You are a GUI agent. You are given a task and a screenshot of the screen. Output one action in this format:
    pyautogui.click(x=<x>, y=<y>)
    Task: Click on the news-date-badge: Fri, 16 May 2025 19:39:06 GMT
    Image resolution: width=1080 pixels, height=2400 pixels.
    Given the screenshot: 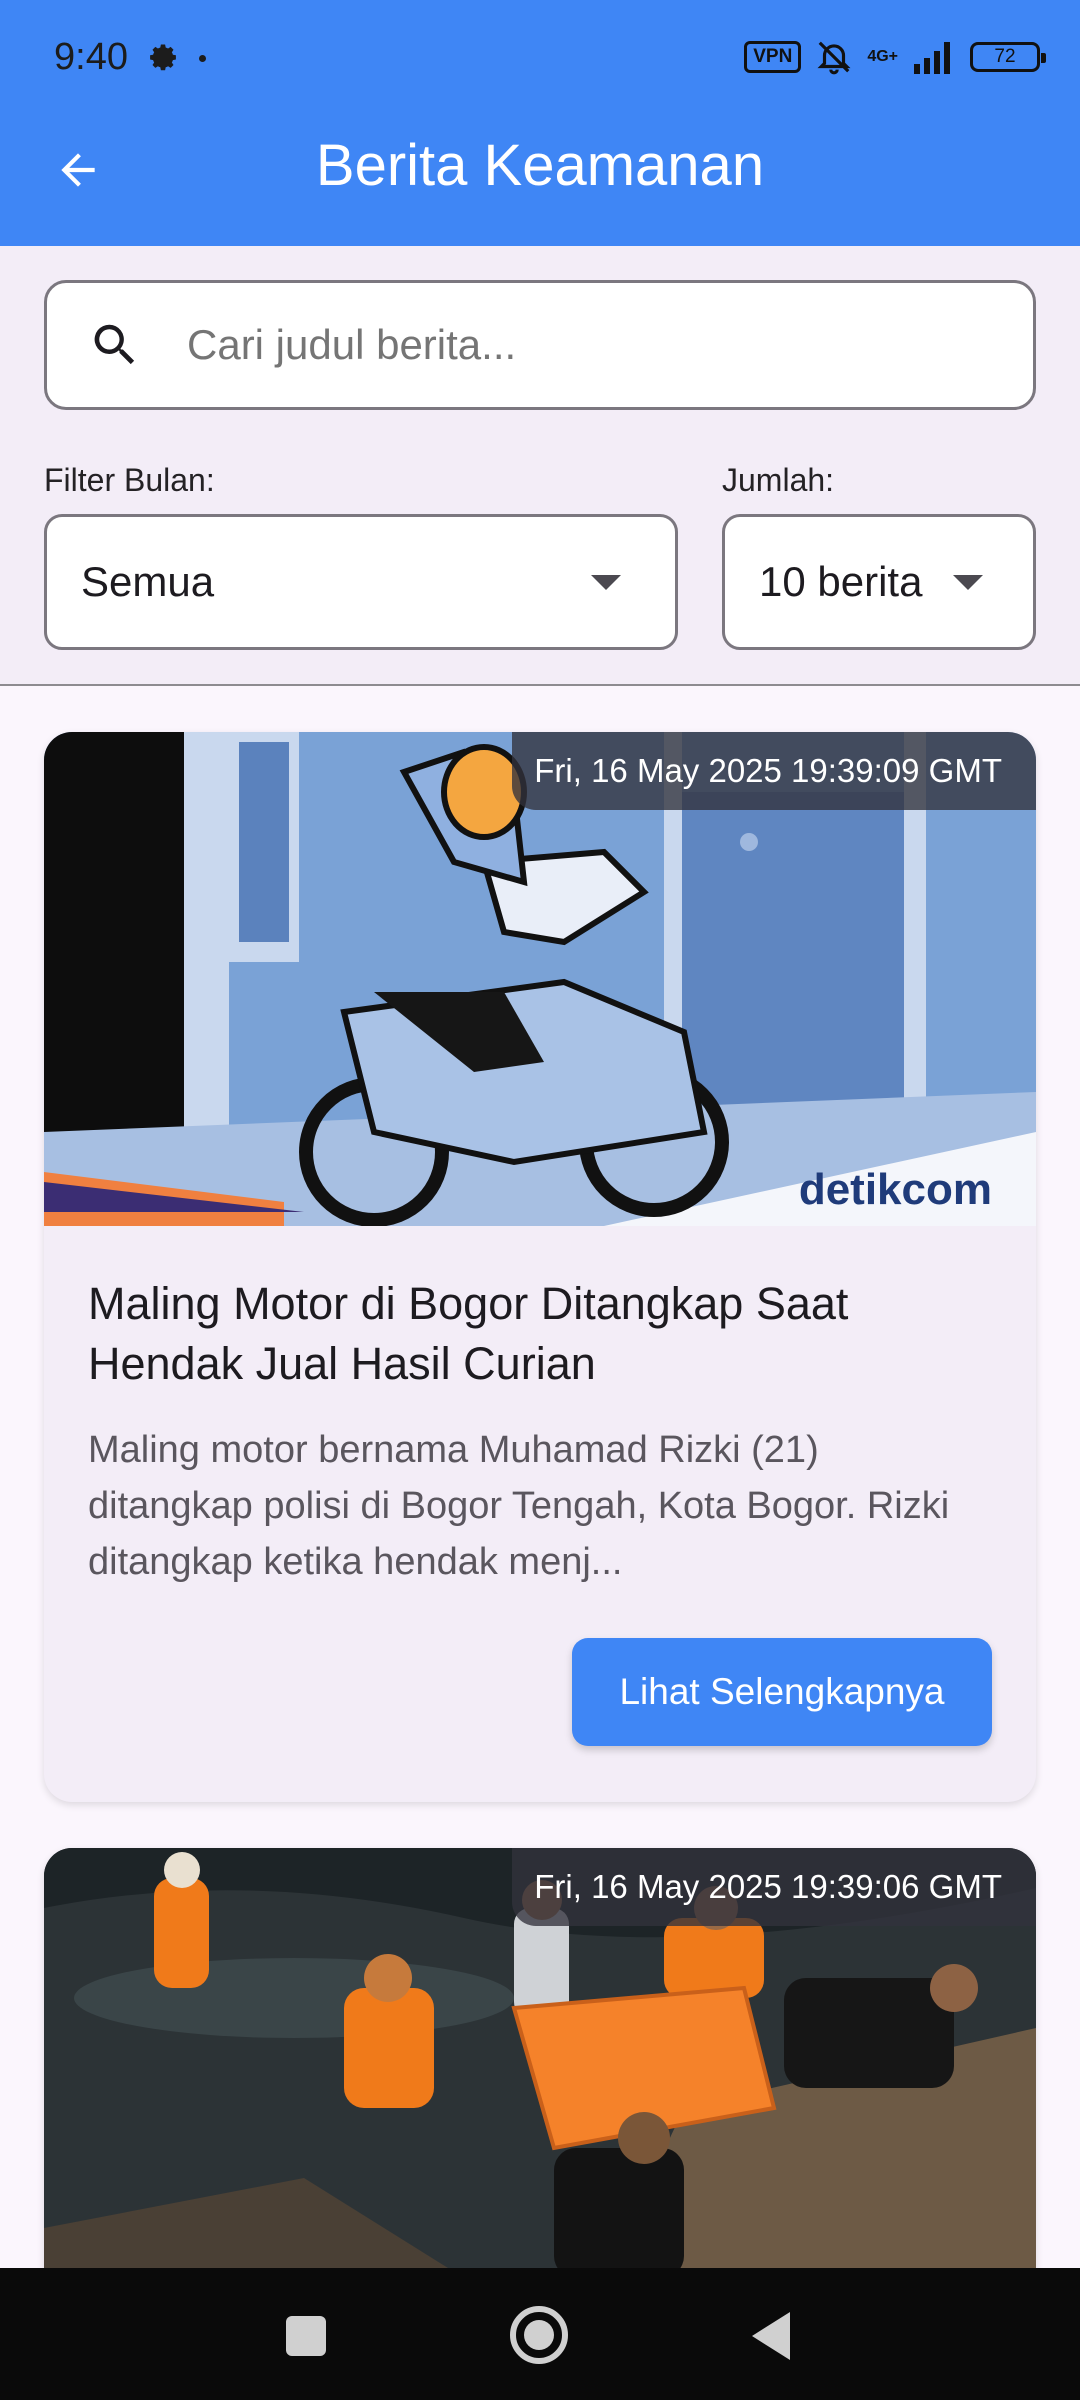 What is the action you would take?
    pyautogui.click(x=774, y=1887)
    